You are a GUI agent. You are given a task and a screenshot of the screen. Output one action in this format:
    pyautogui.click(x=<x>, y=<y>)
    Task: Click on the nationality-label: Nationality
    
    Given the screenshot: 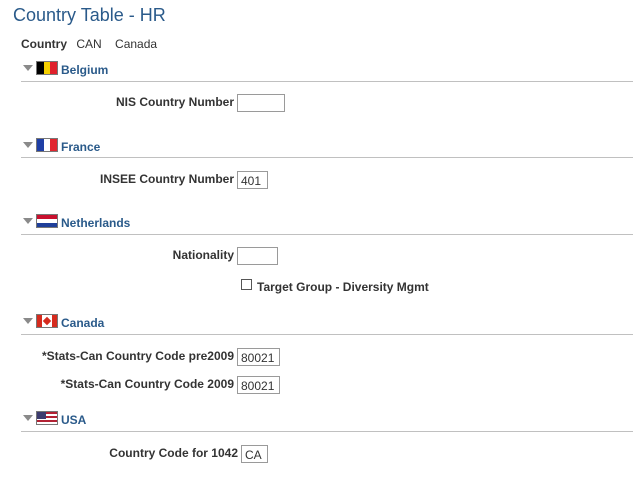 What is the action you would take?
    pyautogui.click(x=203, y=255)
    